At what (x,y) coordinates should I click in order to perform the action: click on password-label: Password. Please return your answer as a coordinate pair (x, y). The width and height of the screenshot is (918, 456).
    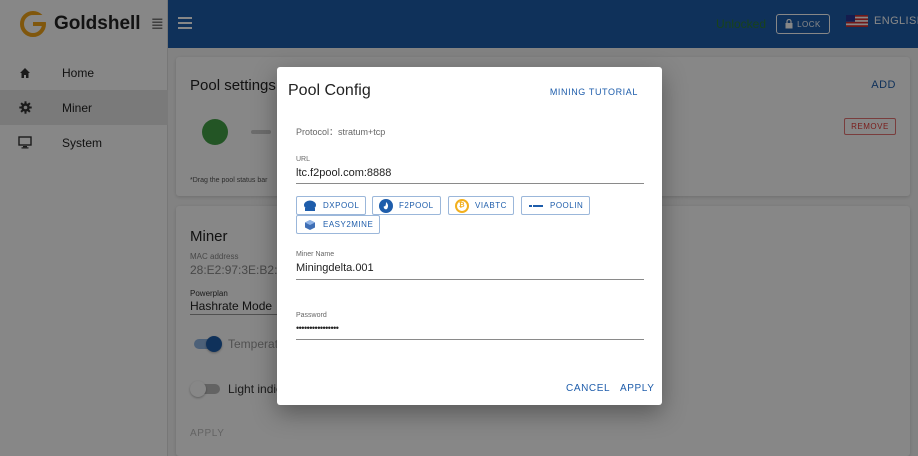
    Looking at the image, I should click on (311, 315).